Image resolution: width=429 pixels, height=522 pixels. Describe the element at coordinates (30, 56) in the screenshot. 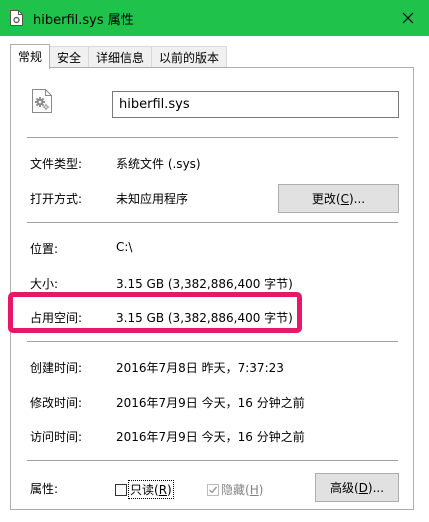

I see `tab-general: 常规` at that location.